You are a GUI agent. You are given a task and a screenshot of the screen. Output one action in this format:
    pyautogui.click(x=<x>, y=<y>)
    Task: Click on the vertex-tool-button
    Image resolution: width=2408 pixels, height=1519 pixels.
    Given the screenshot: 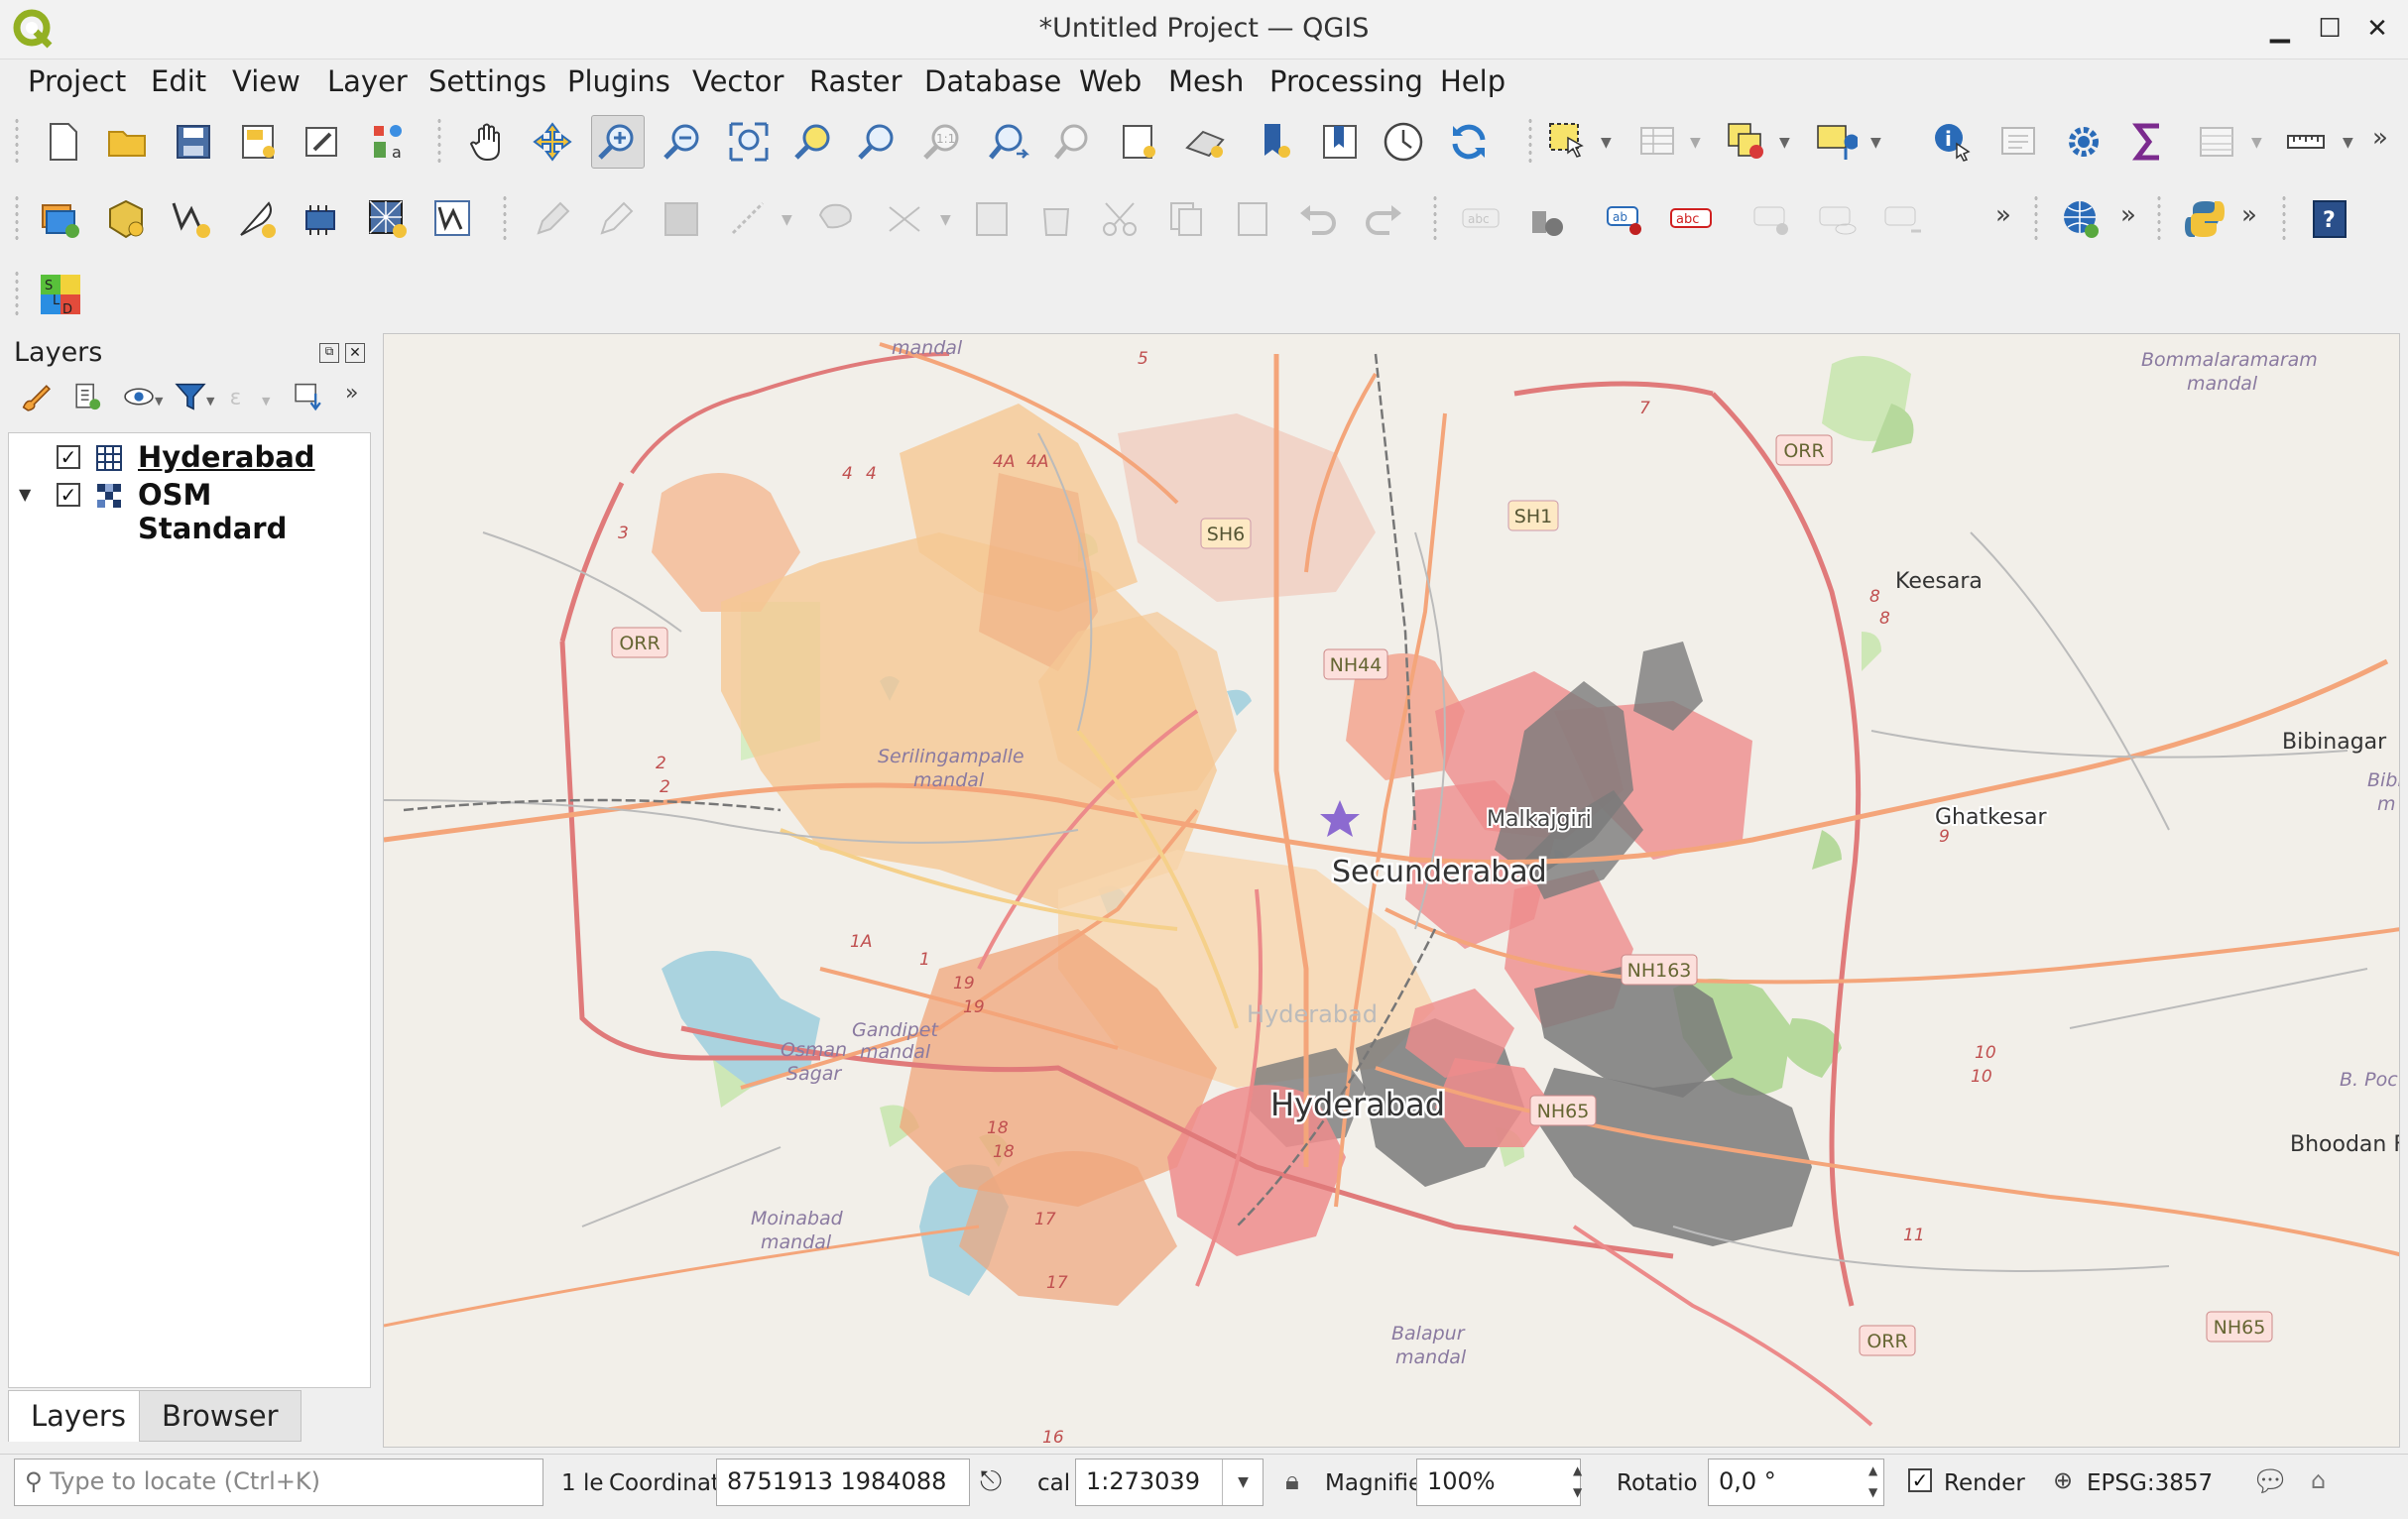 What is the action you would take?
    pyautogui.click(x=906, y=219)
    